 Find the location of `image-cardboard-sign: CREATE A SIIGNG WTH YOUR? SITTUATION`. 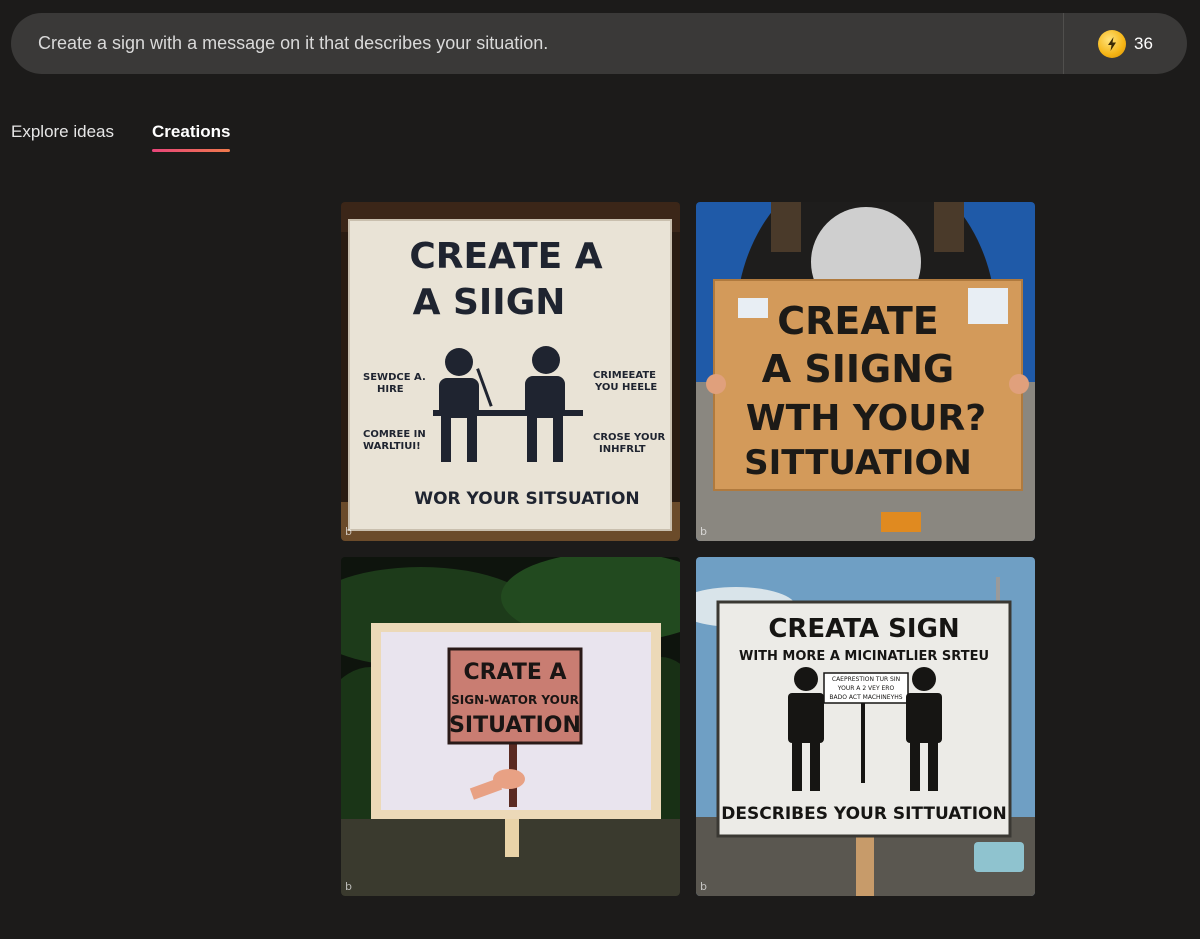

image-cardboard-sign: CREATE A SIIGNG WTH YOUR? SITTUATION is located at coordinates (865, 371).